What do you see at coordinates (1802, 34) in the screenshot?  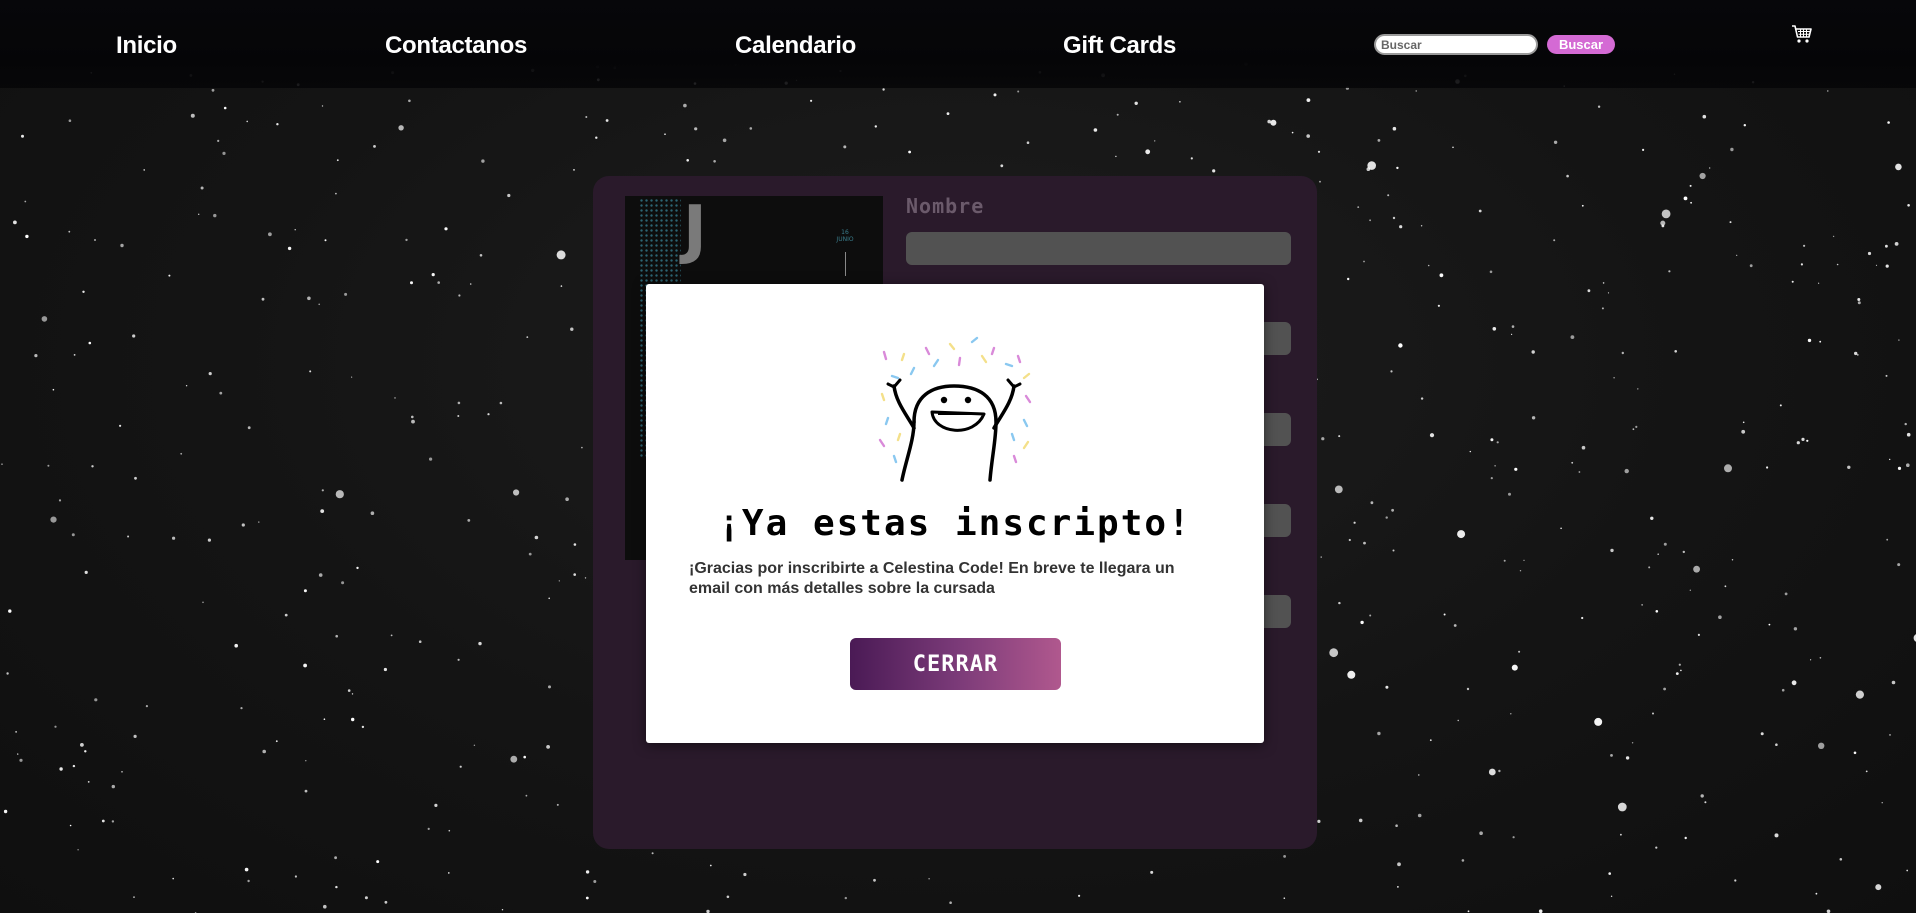 I see `shopping-cart-icon` at bounding box center [1802, 34].